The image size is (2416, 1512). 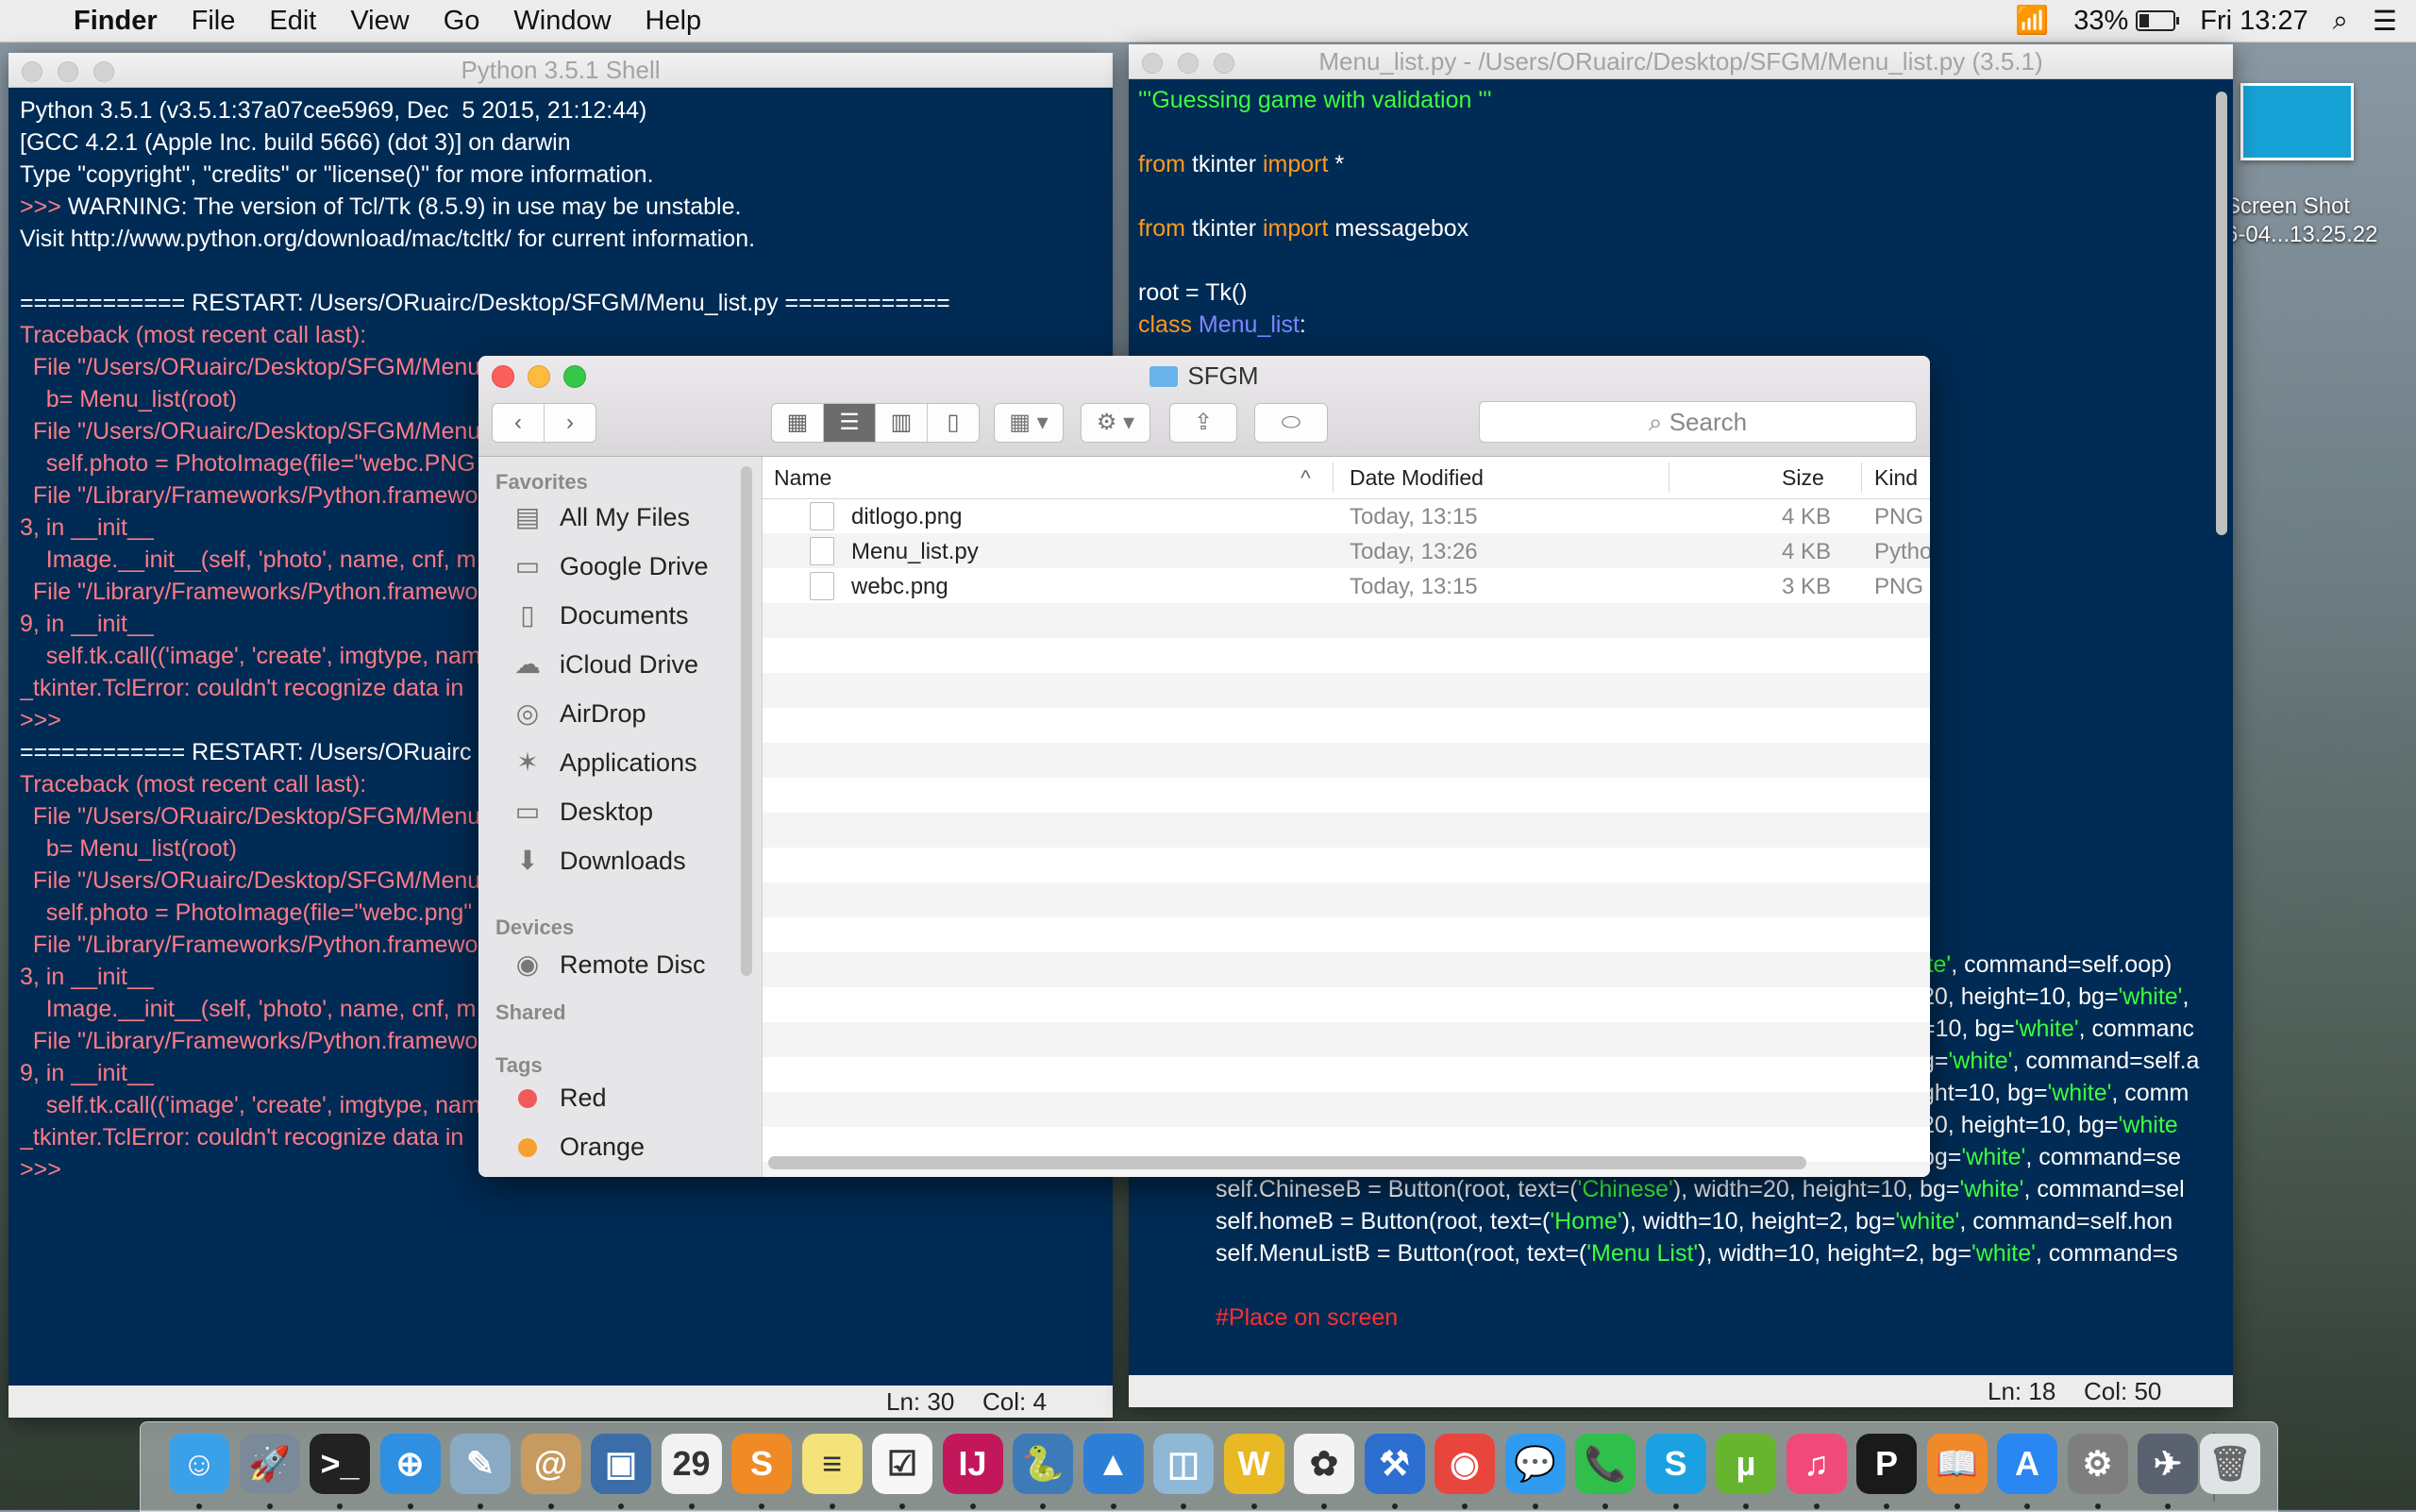 What do you see at coordinates (1346, 515) in the screenshot?
I see `file-row: ditlogo.png Today, 13:15 4 KB PNG` at bounding box center [1346, 515].